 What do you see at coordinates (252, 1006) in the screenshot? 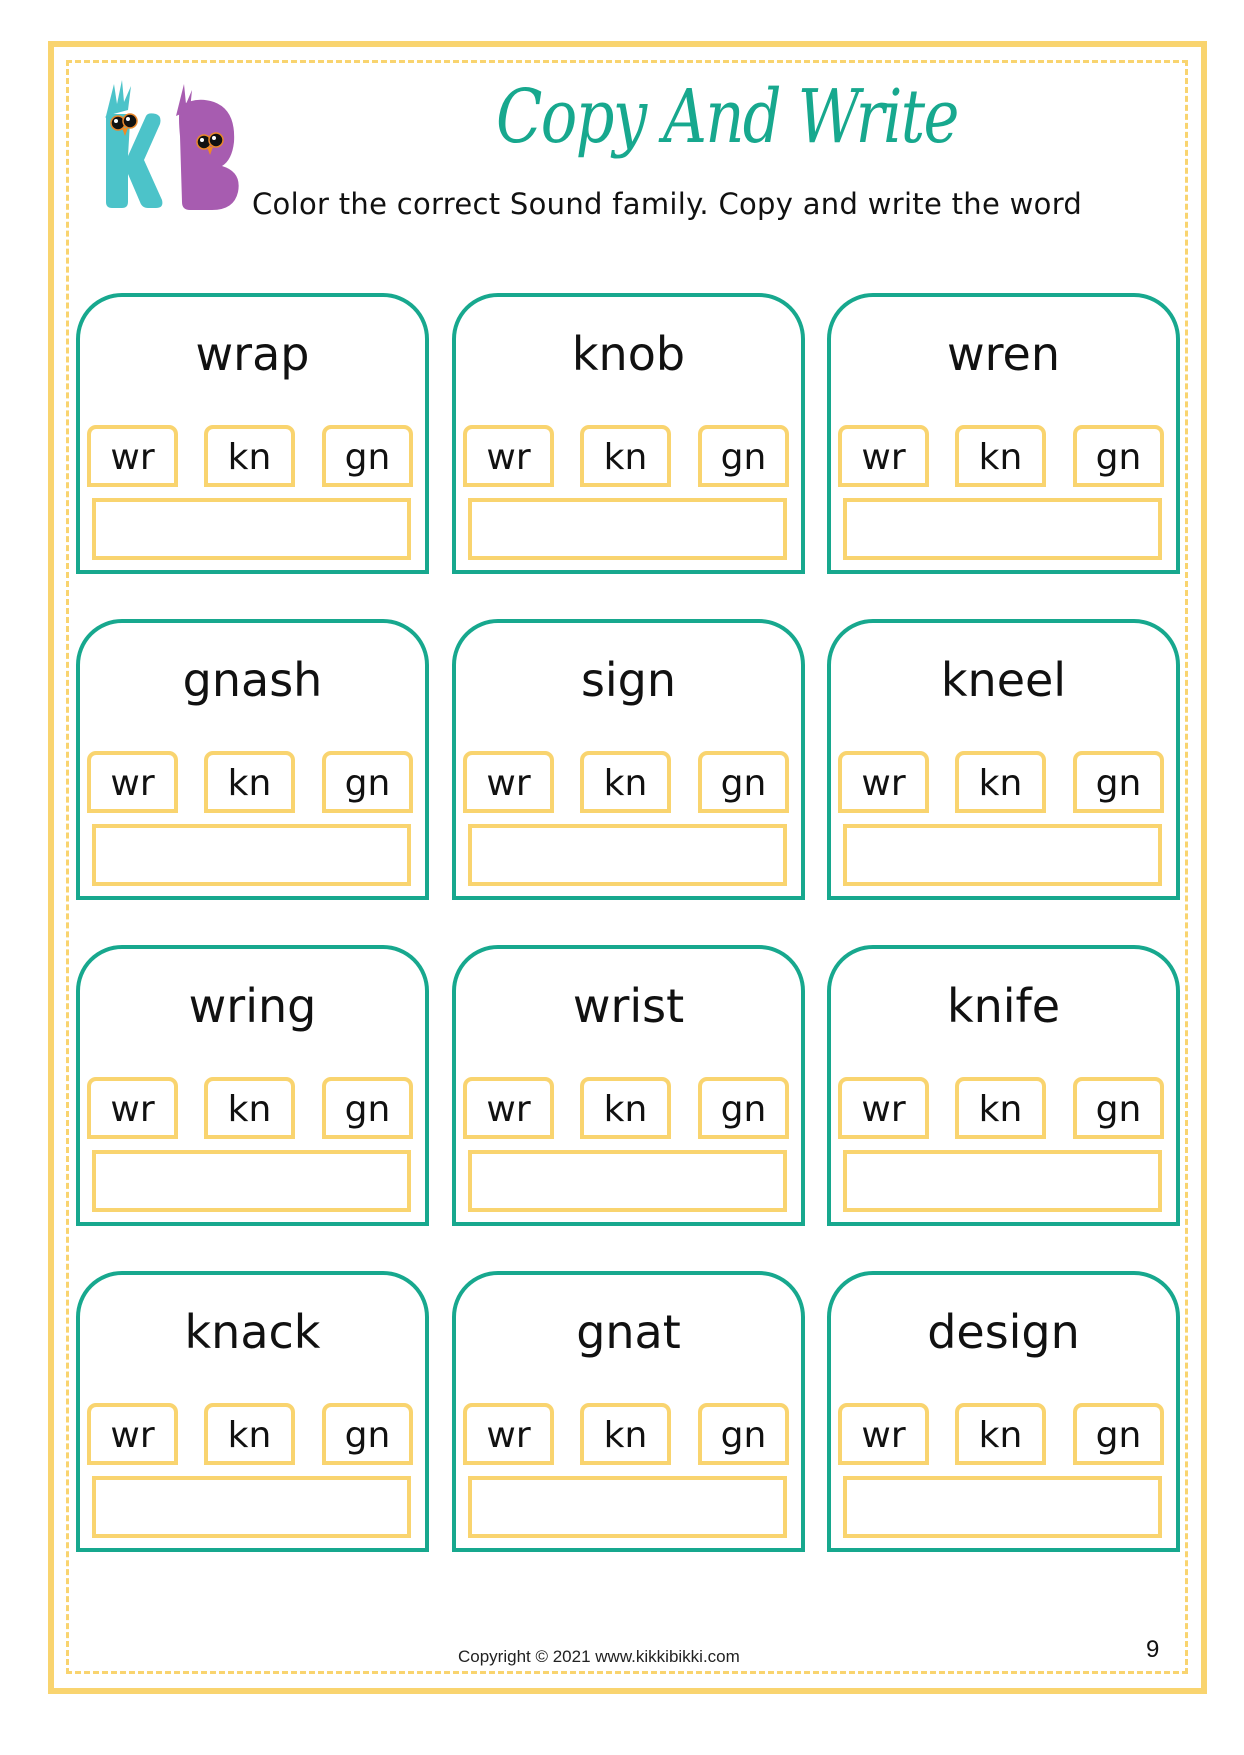
I see `card-word: wring` at bounding box center [252, 1006].